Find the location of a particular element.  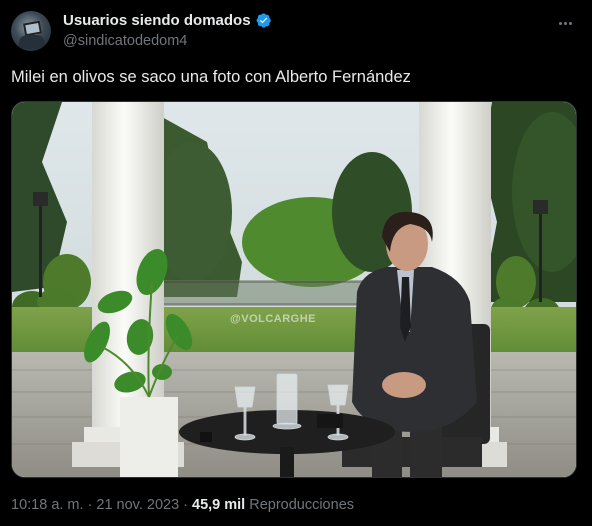

avatar-body-shape is located at coordinates (32, 42).